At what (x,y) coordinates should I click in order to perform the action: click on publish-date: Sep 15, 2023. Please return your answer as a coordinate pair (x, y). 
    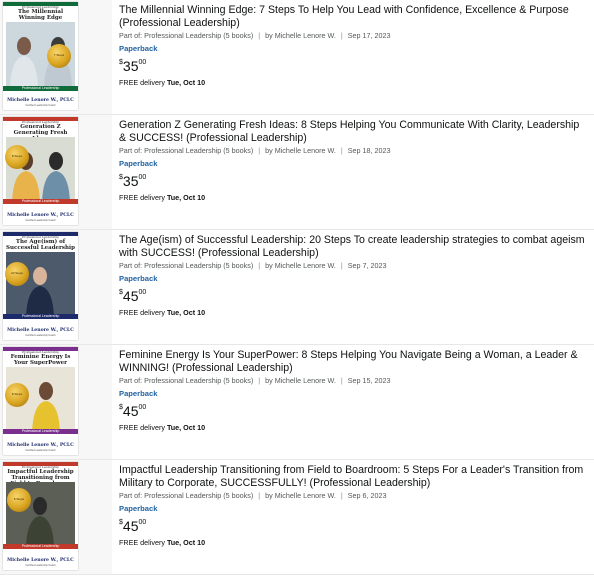
    Looking at the image, I should click on (369, 380).